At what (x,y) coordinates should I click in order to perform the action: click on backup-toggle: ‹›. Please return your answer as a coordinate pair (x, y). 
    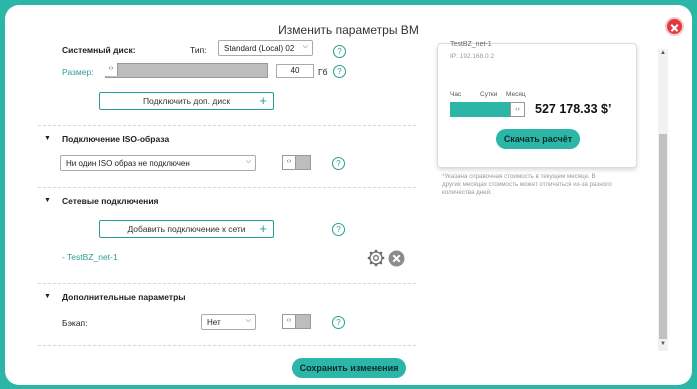
    Looking at the image, I should click on (296, 321).